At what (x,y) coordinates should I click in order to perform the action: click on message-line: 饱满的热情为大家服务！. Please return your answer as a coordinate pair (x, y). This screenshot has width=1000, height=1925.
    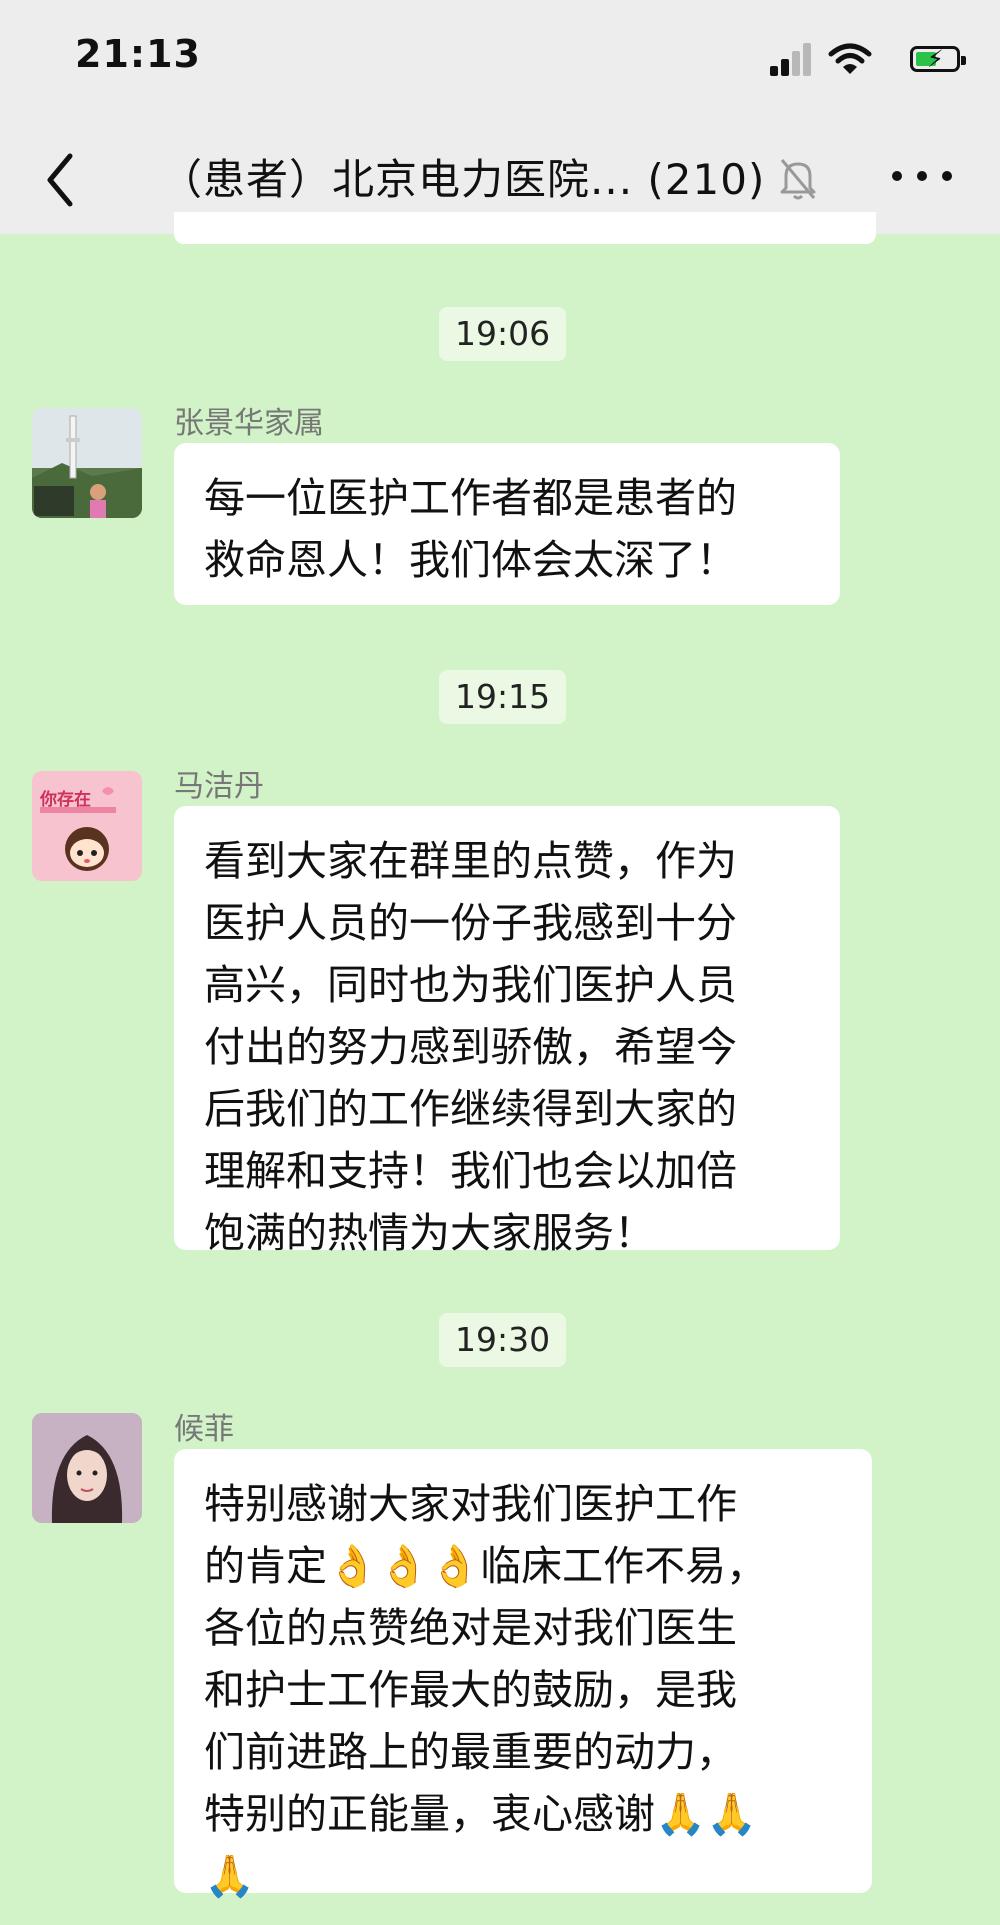
    Looking at the image, I should click on (429, 1233).